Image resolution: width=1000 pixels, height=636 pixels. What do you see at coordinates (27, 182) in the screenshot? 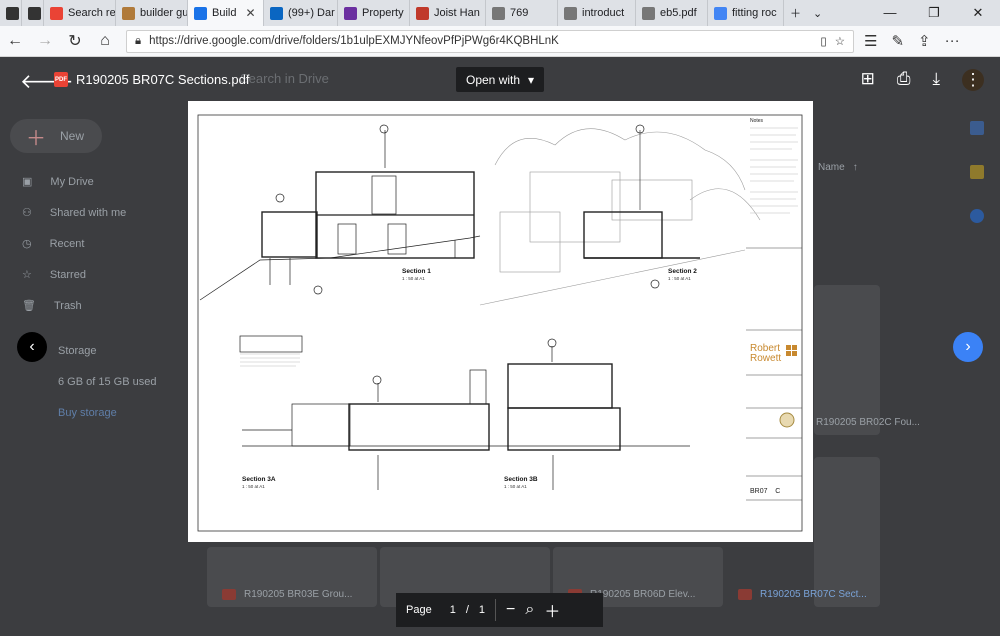
I see `drive-icon: ▣` at bounding box center [27, 182].